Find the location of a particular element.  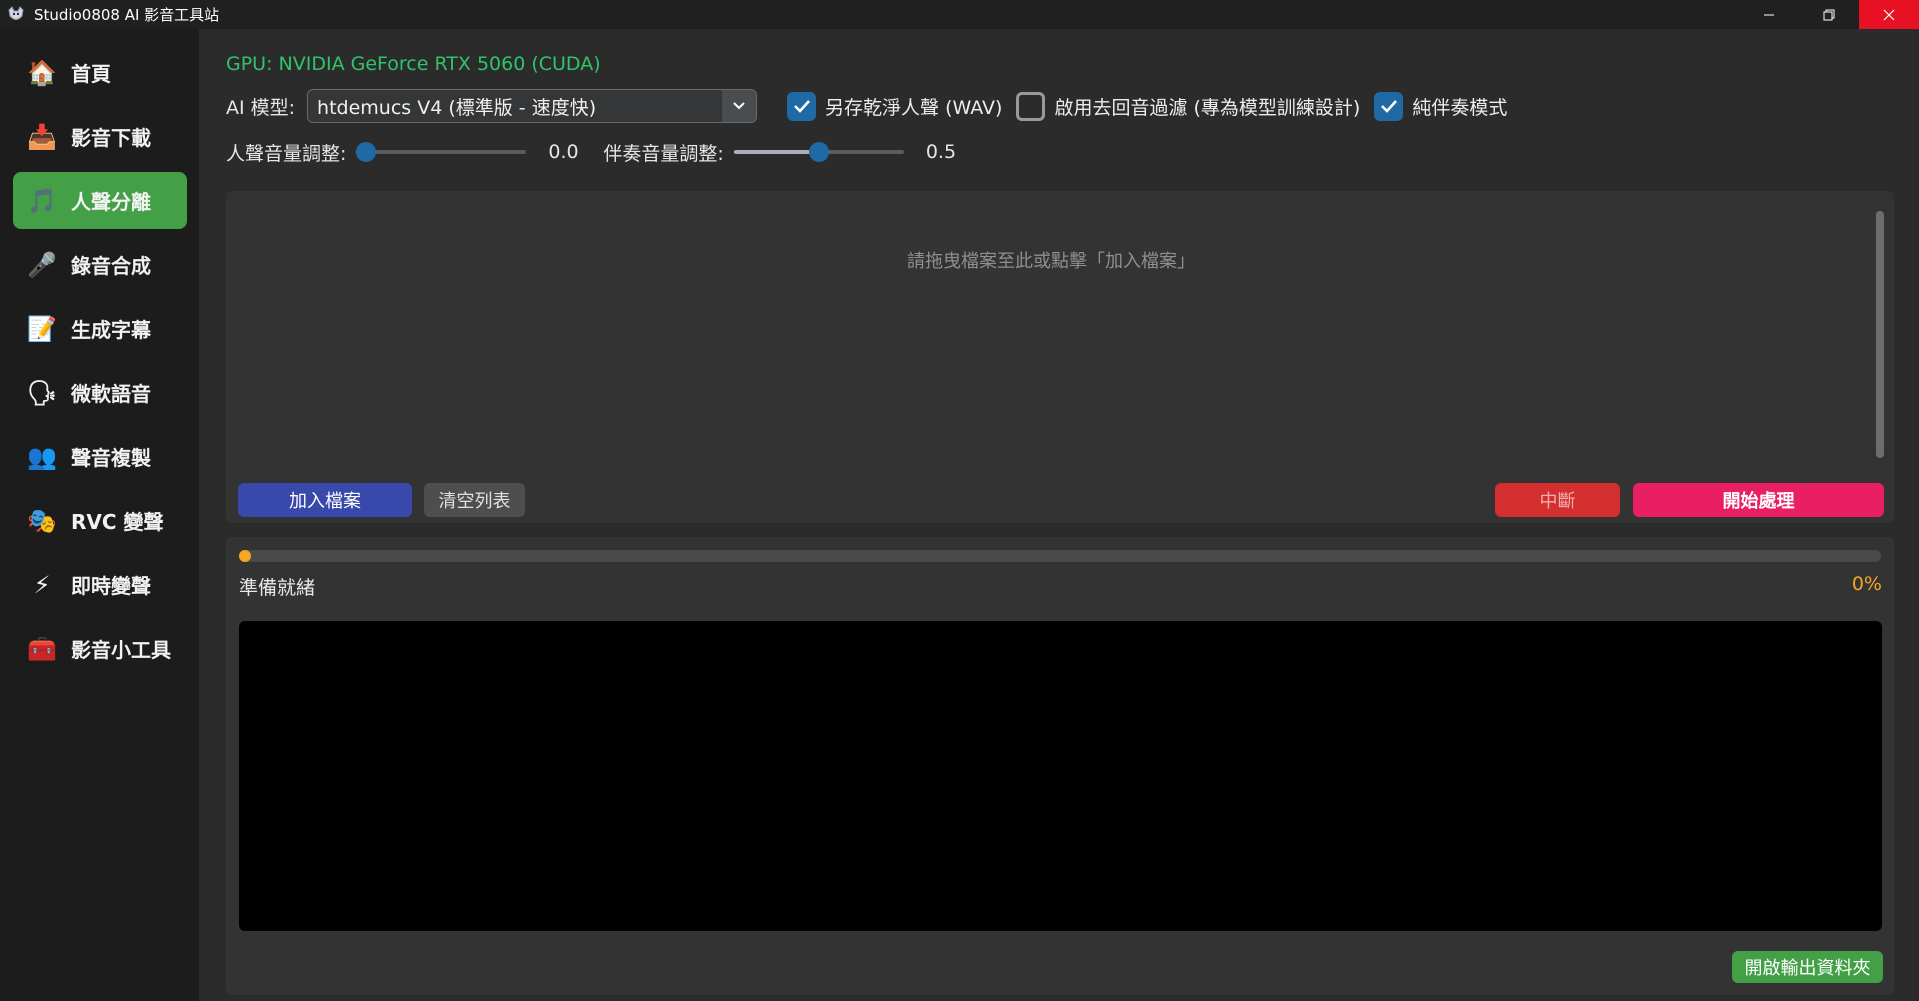

dereverb-label: 啟用去回音過濾 (專為模型訓練設計) is located at coordinates (1207, 107).